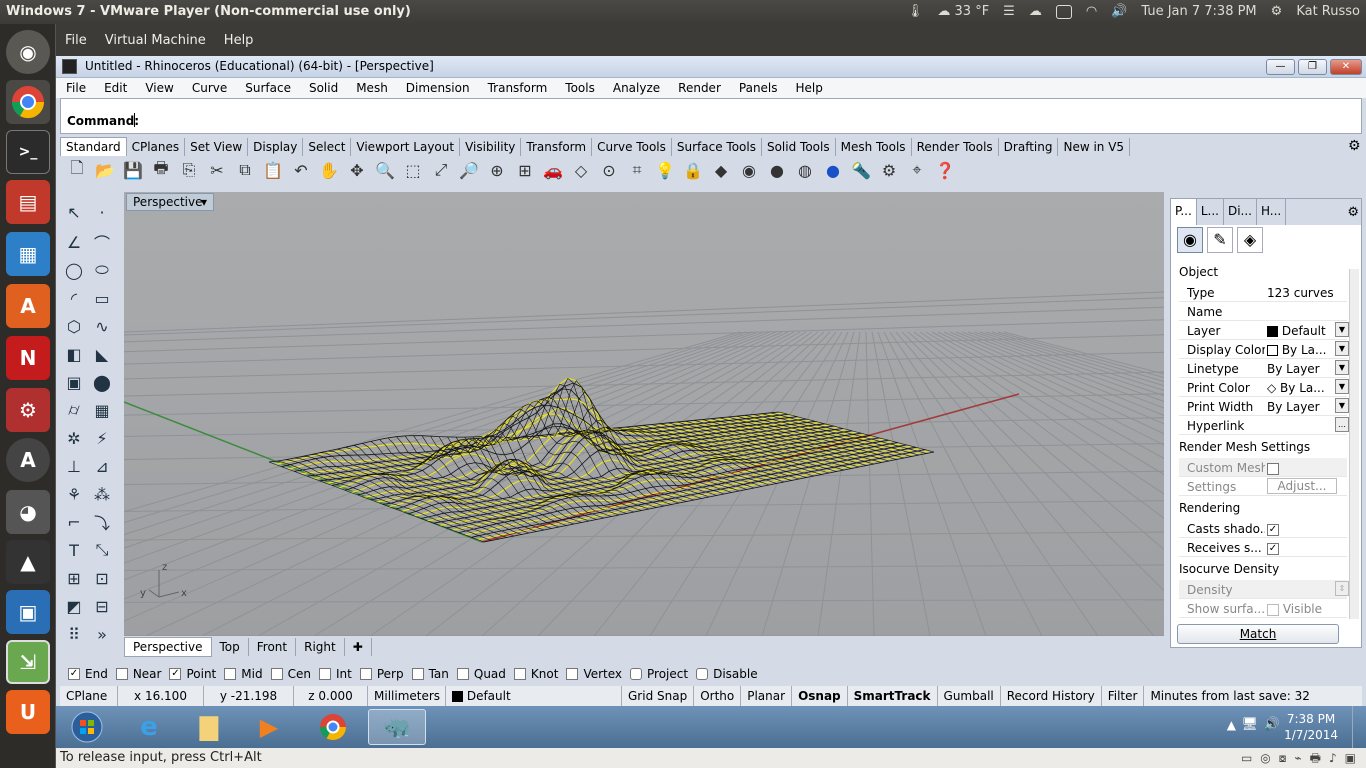 The height and width of the screenshot is (768, 1366). Describe the element at coordinates (609, 170) in the screenshot. I see `cplane-icon: ⊙` at that location.